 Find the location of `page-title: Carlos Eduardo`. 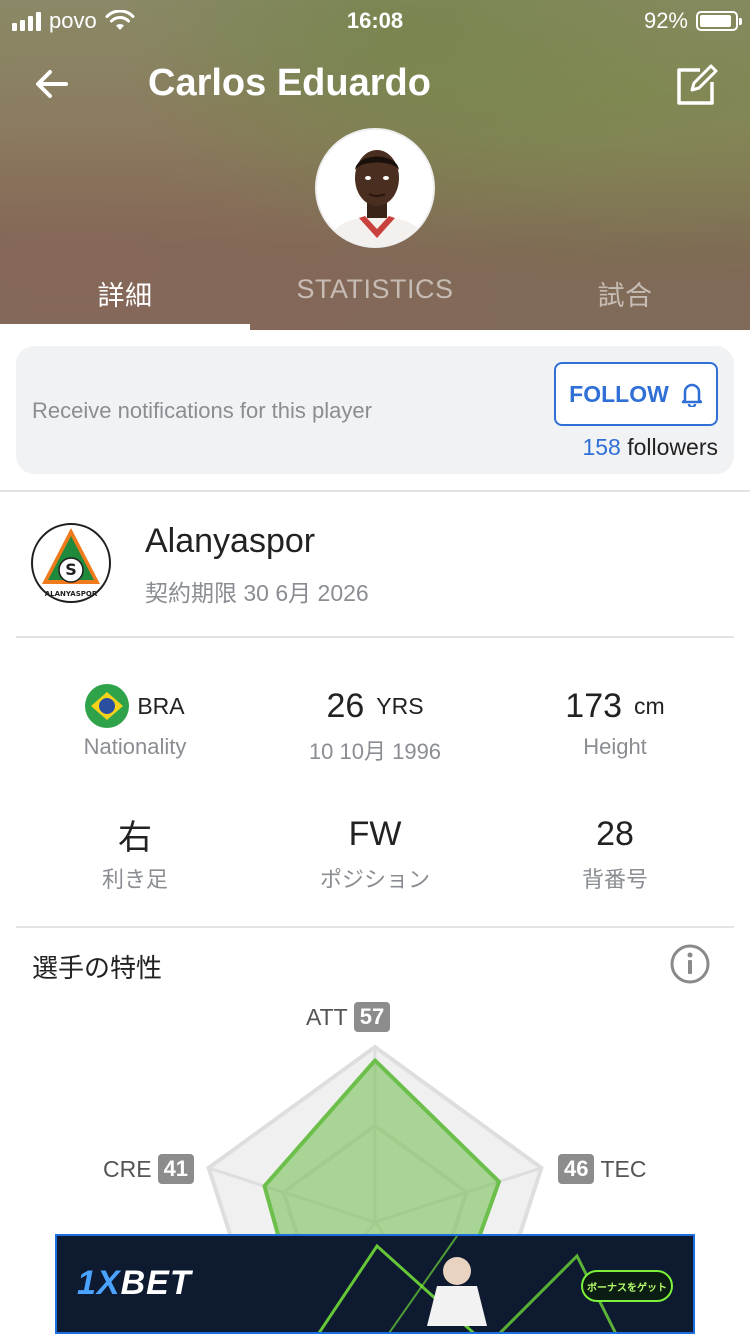

page-title: Carlos Eduardo is located at coordinates (289, 83).